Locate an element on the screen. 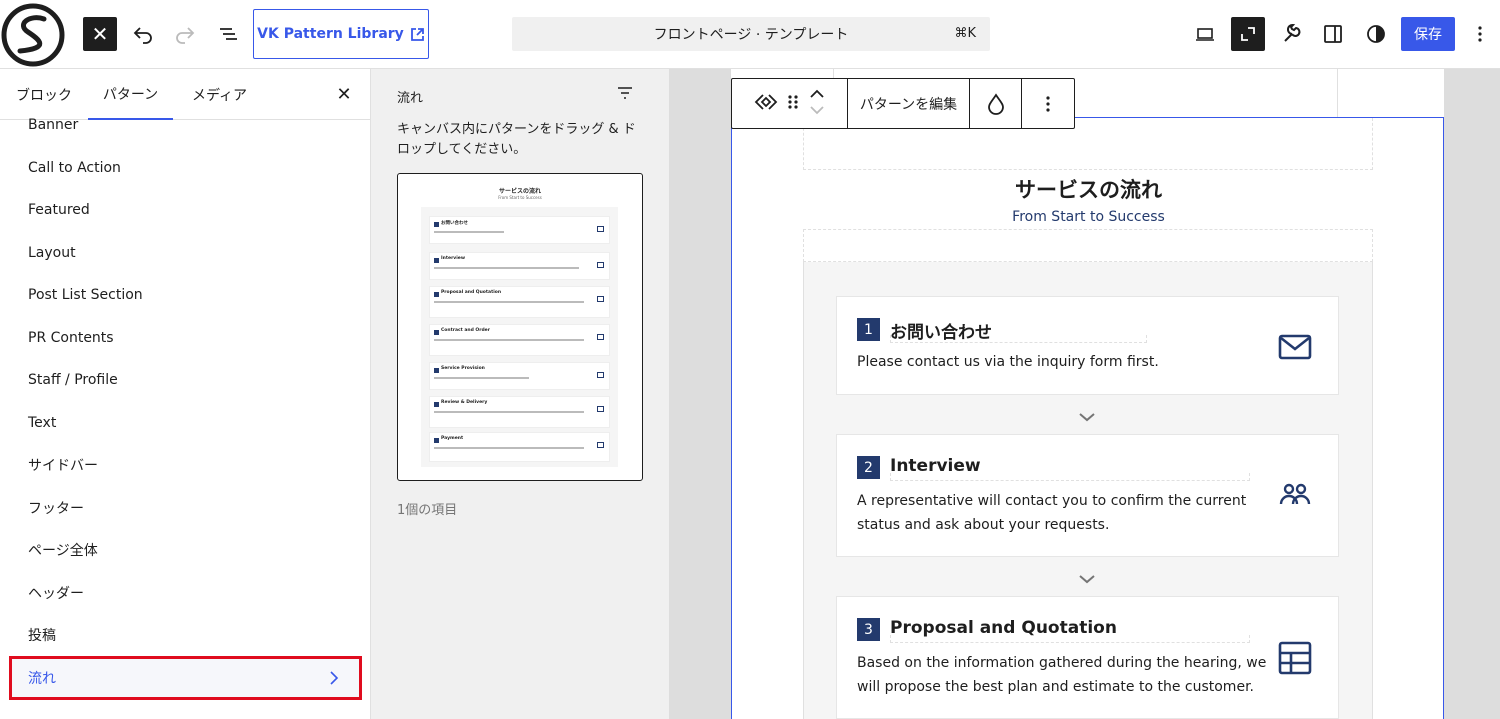 The image size is (1500, 719). category-post-list-section: Post List Section is located at coordinates (185, 295).